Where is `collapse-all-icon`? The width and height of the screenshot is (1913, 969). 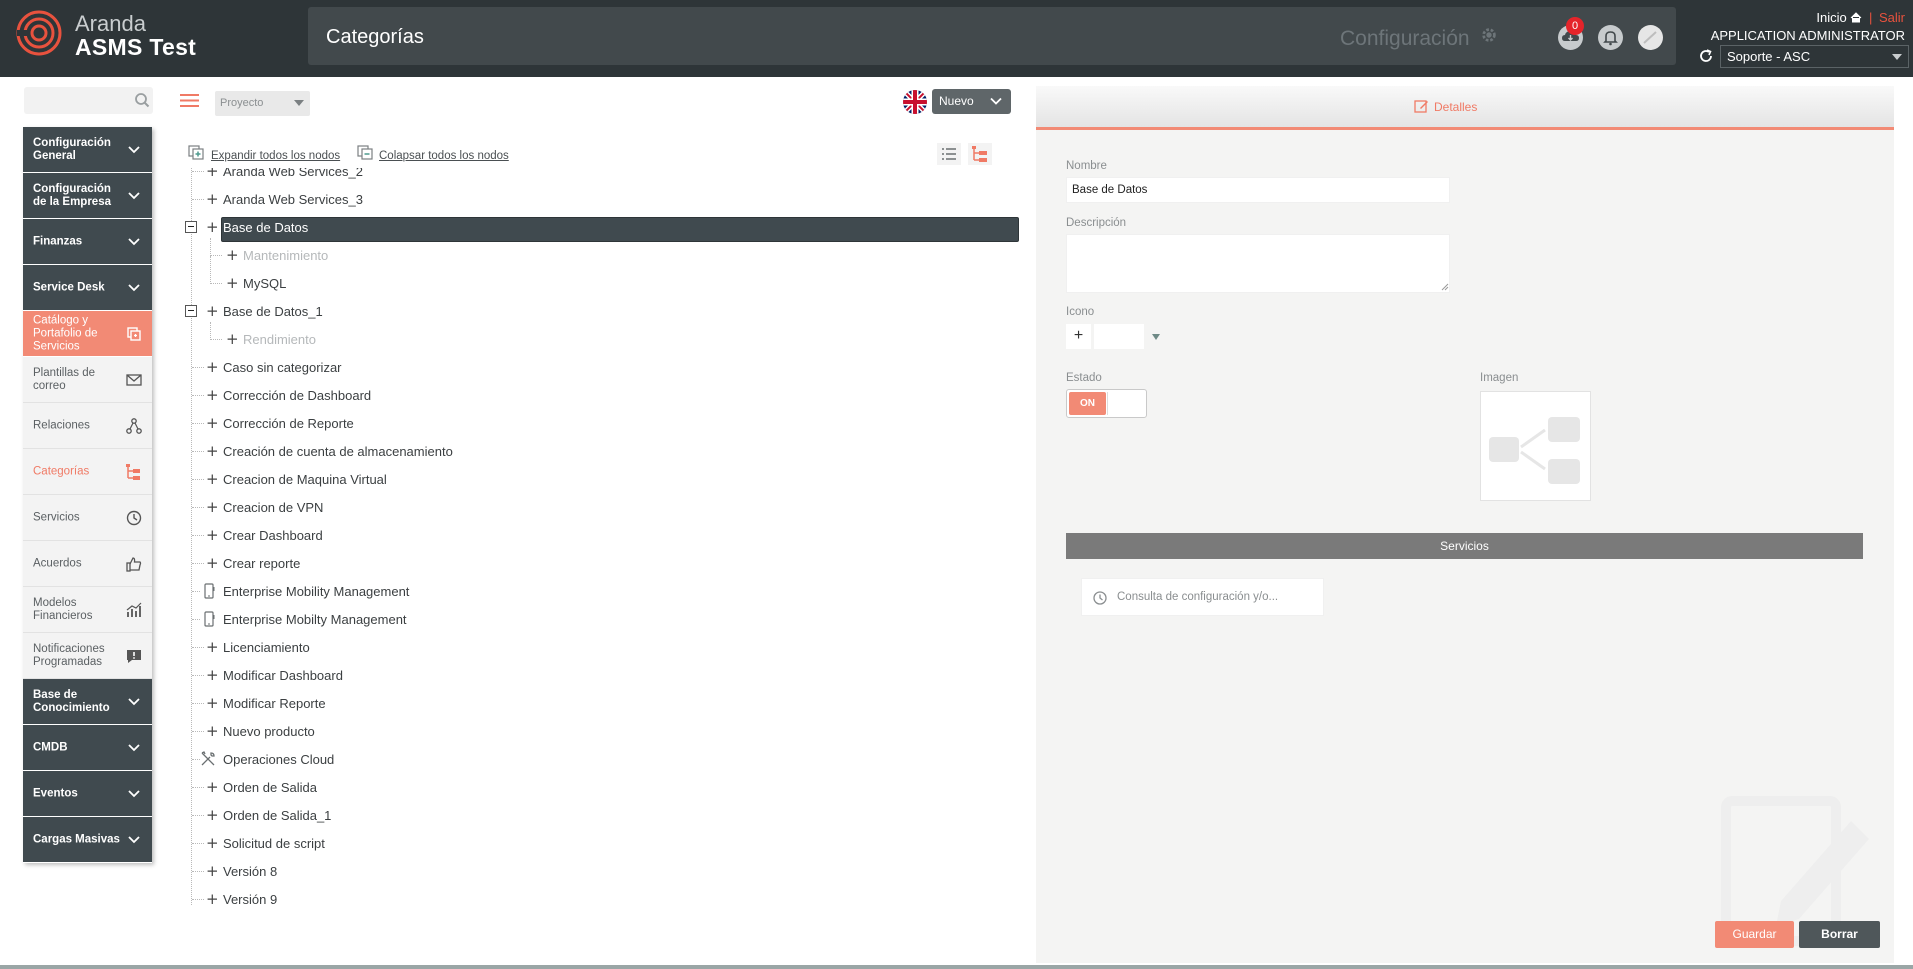
collapse-all-icon is located at coordinates (365, 152).